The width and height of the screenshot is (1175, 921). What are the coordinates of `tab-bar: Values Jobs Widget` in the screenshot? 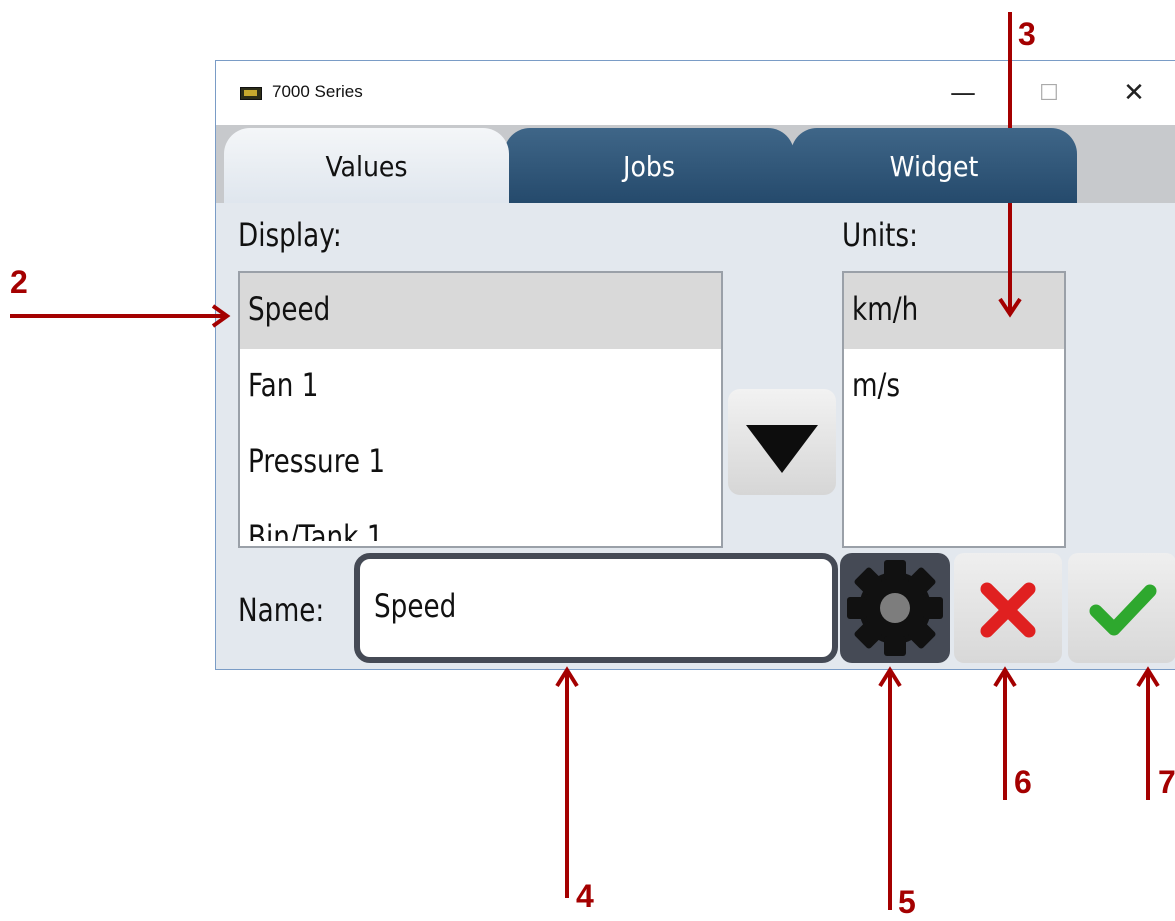 It's located at (695, 164).